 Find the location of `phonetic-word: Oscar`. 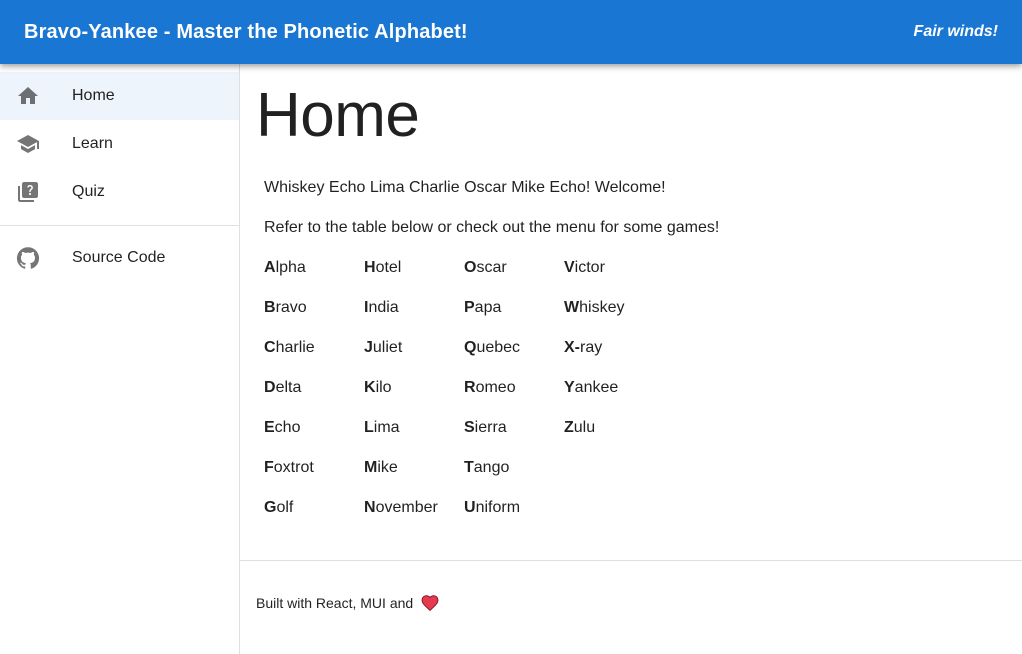

phonetic-word: Oscar is located at coordinates (514, 278).